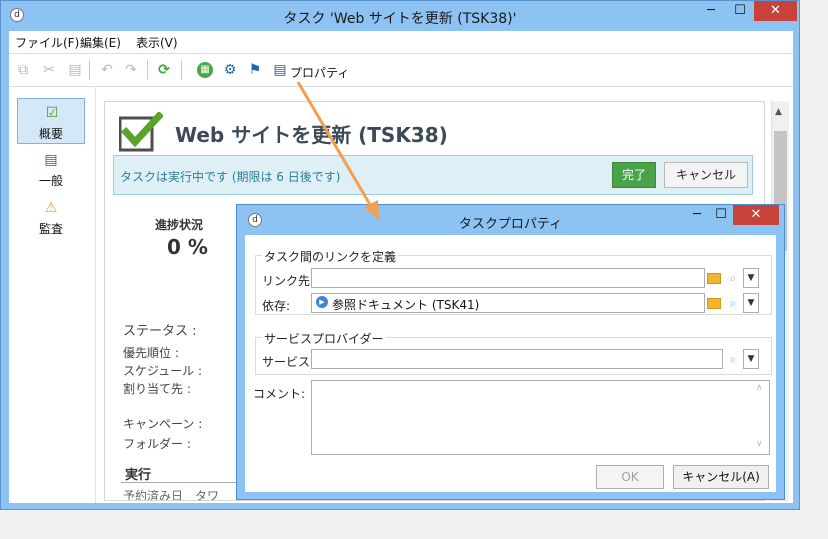  I want to click on depends-input: ▶ 参照ドキュメント (TSK41), so click(508, 303).